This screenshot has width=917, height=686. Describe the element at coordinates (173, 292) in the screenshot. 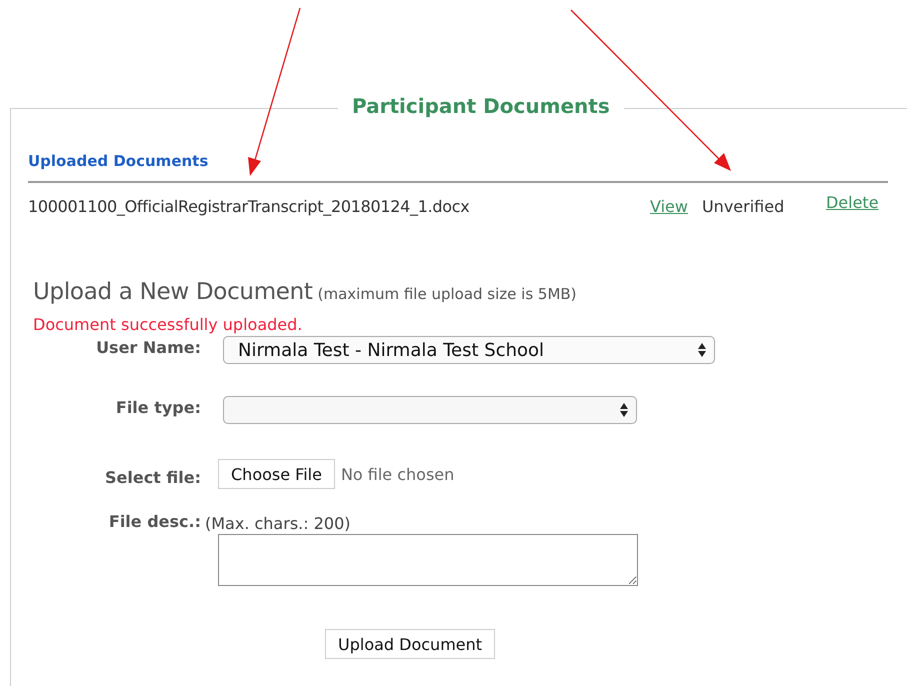

I see `form-heading: Upload a New Document` at that location.